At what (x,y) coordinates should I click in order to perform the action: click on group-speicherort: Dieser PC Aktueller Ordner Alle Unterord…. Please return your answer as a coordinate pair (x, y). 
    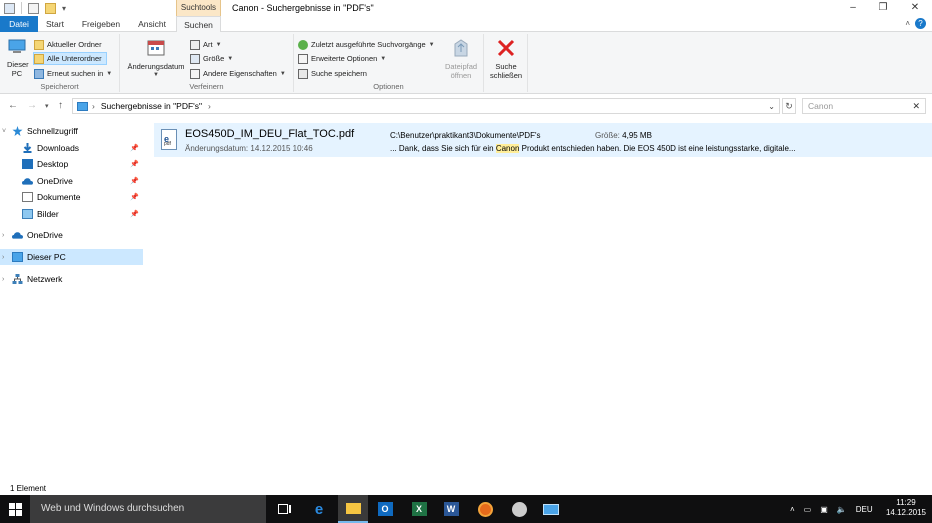
    Looking at the image, I should click on (60, 63).